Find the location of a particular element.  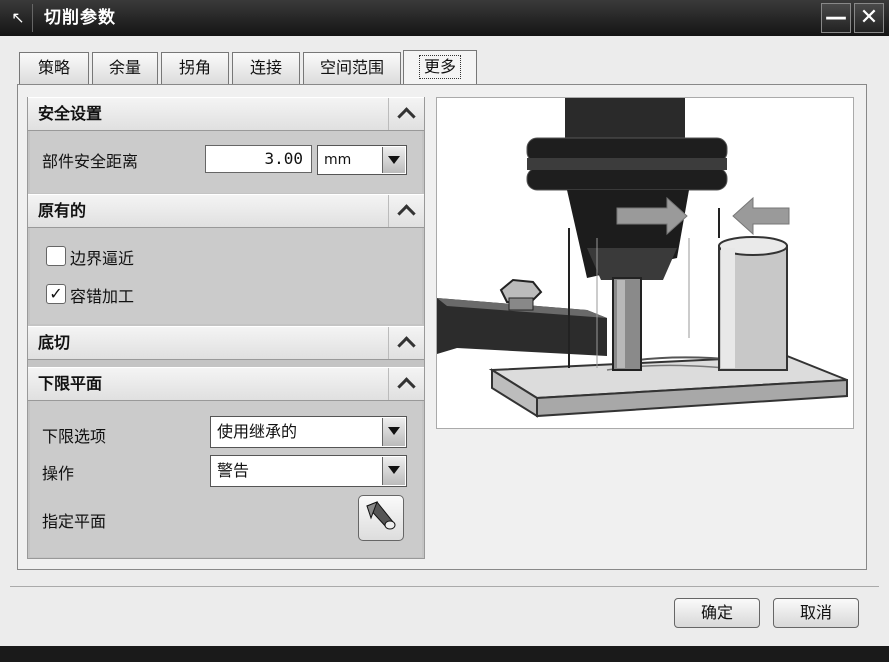

tab-connections: 连接 is located at coordinates (266, 68).